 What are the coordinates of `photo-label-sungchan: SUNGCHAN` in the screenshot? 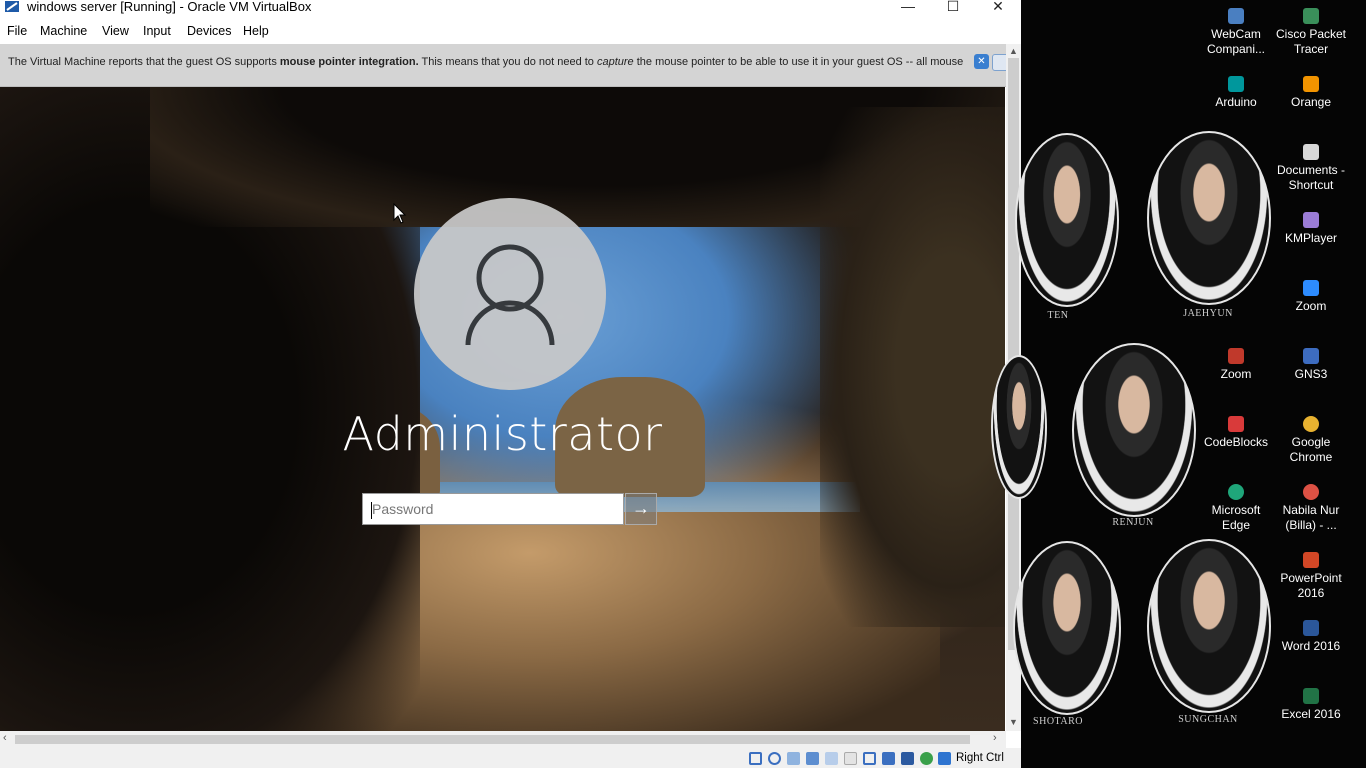 It's located at (1208, 719).